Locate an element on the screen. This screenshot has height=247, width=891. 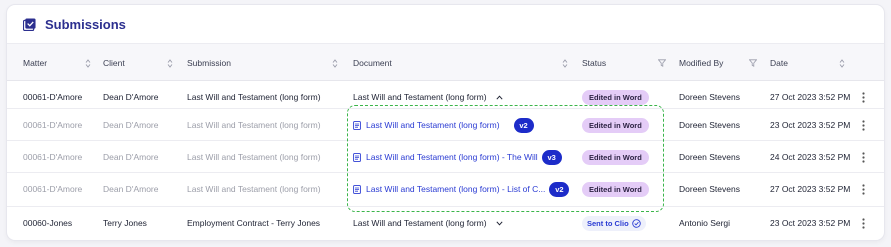
status-badge: Sent to Clio is located at coordinates (614, 223).